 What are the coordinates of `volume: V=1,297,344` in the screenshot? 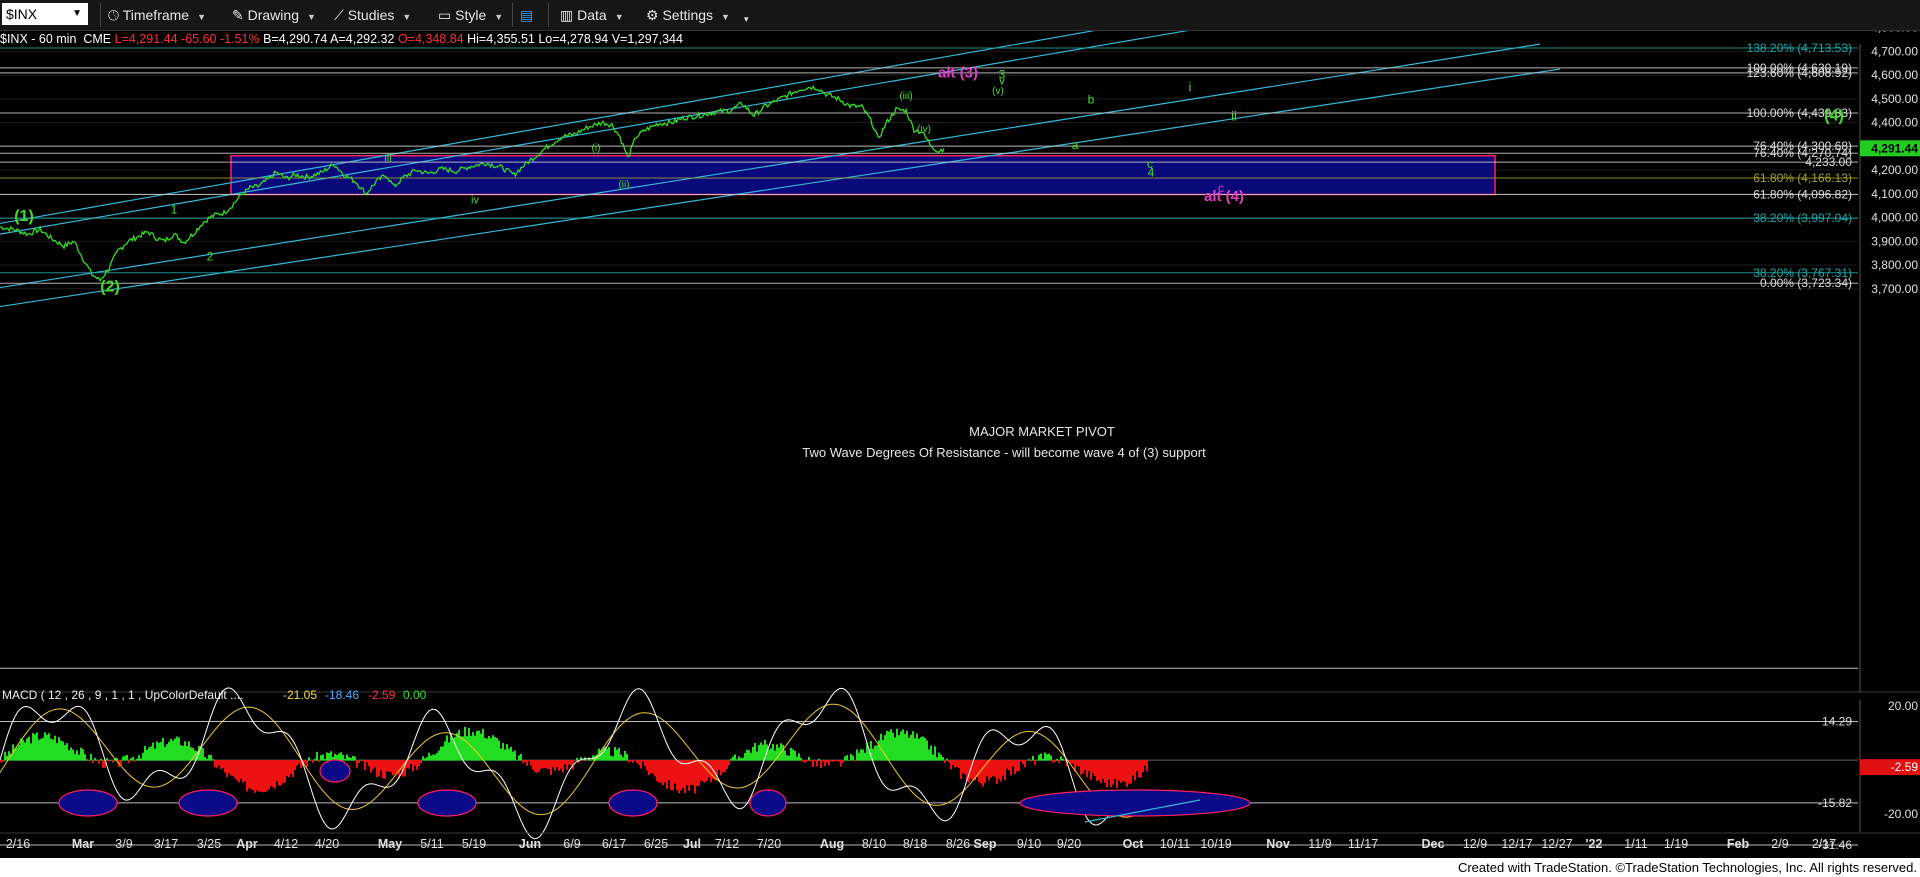 It's located at (647, 39).